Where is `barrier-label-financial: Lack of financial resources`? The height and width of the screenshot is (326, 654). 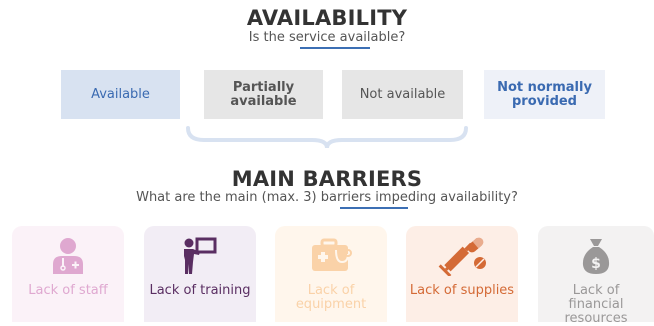
barrier-label-financial: Lack of financial resources is located at coordinates (596, 304).